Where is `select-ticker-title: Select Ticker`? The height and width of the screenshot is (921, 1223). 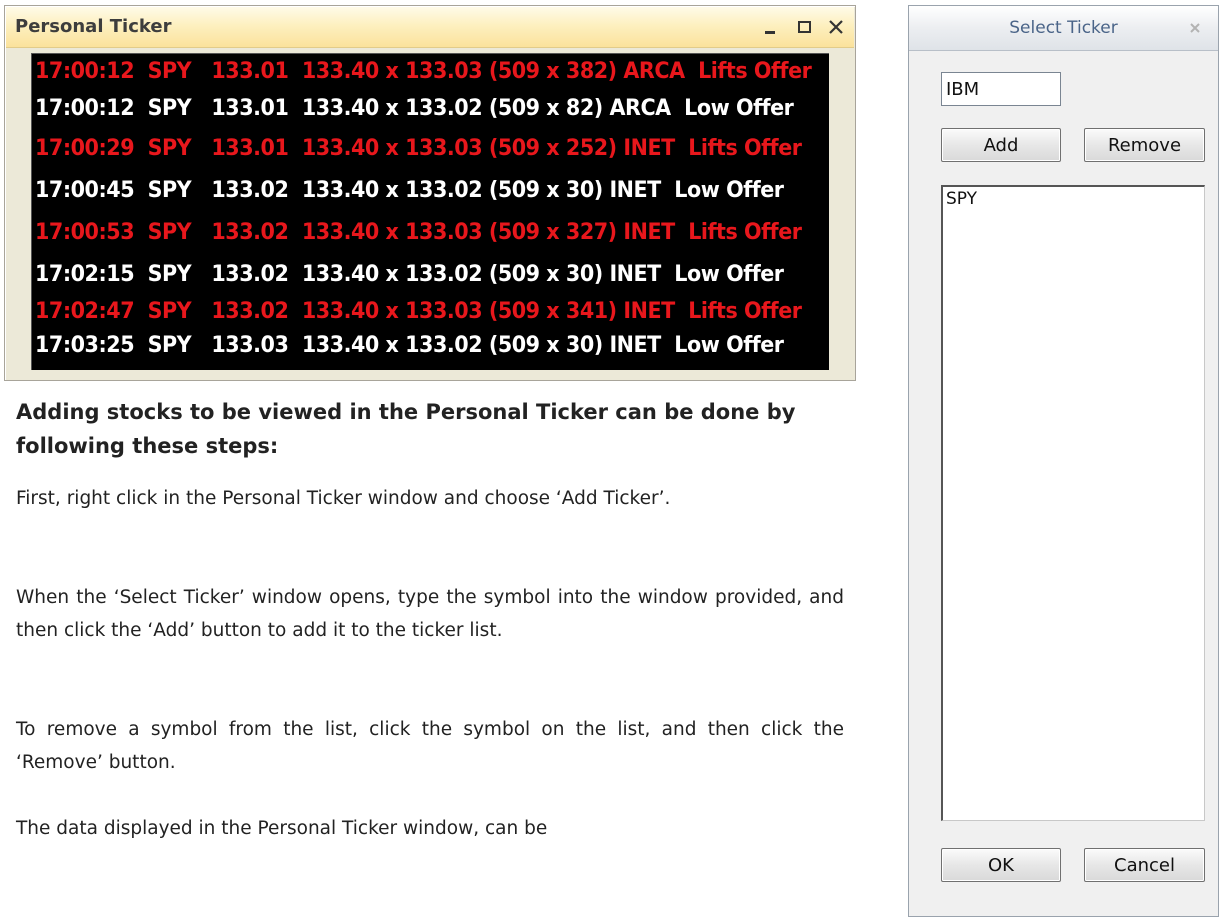 select-ticker-title: Select Ticker is located at coordinates (1063, 28).